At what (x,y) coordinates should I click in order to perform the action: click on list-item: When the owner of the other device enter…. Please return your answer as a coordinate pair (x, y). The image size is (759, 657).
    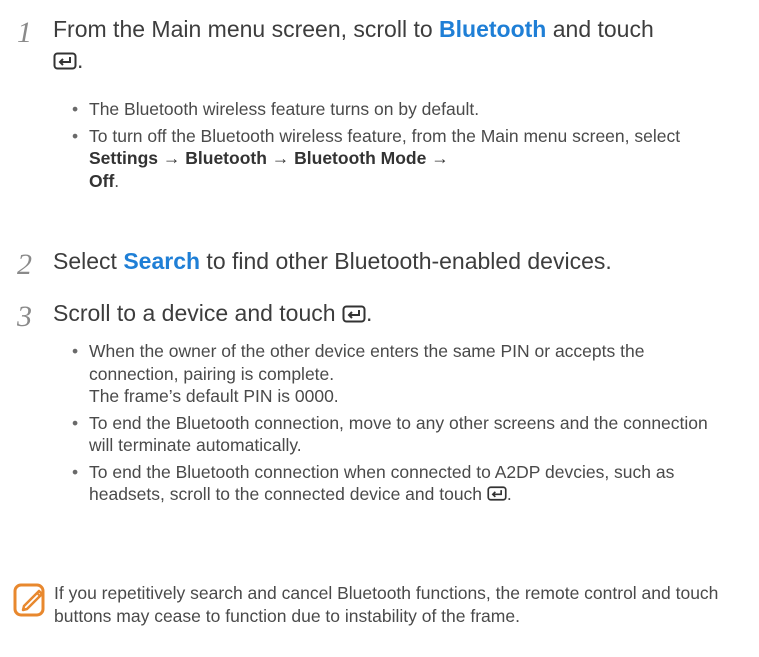
    Looking at the image, I should click on (402, 374).